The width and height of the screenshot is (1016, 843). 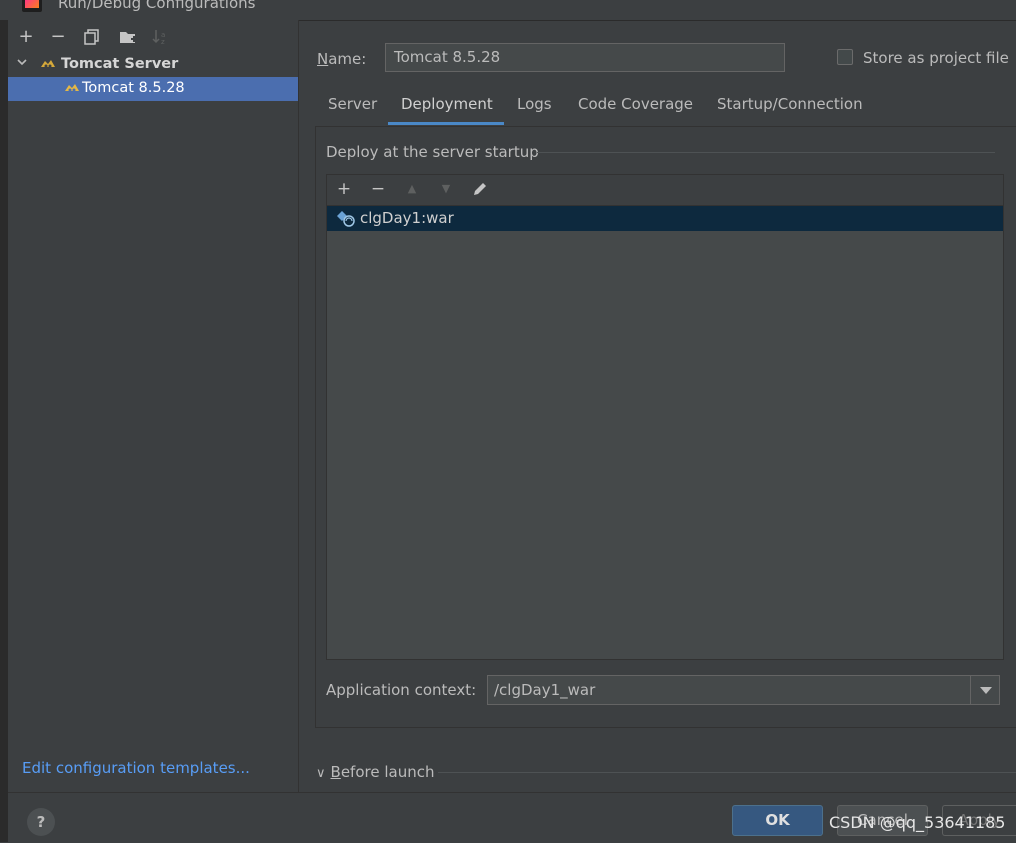 What do you see at coordinates (335, 772) in the screenshot?
I see `before-launch-mnemonic: B` at bounding box center [335, 772].